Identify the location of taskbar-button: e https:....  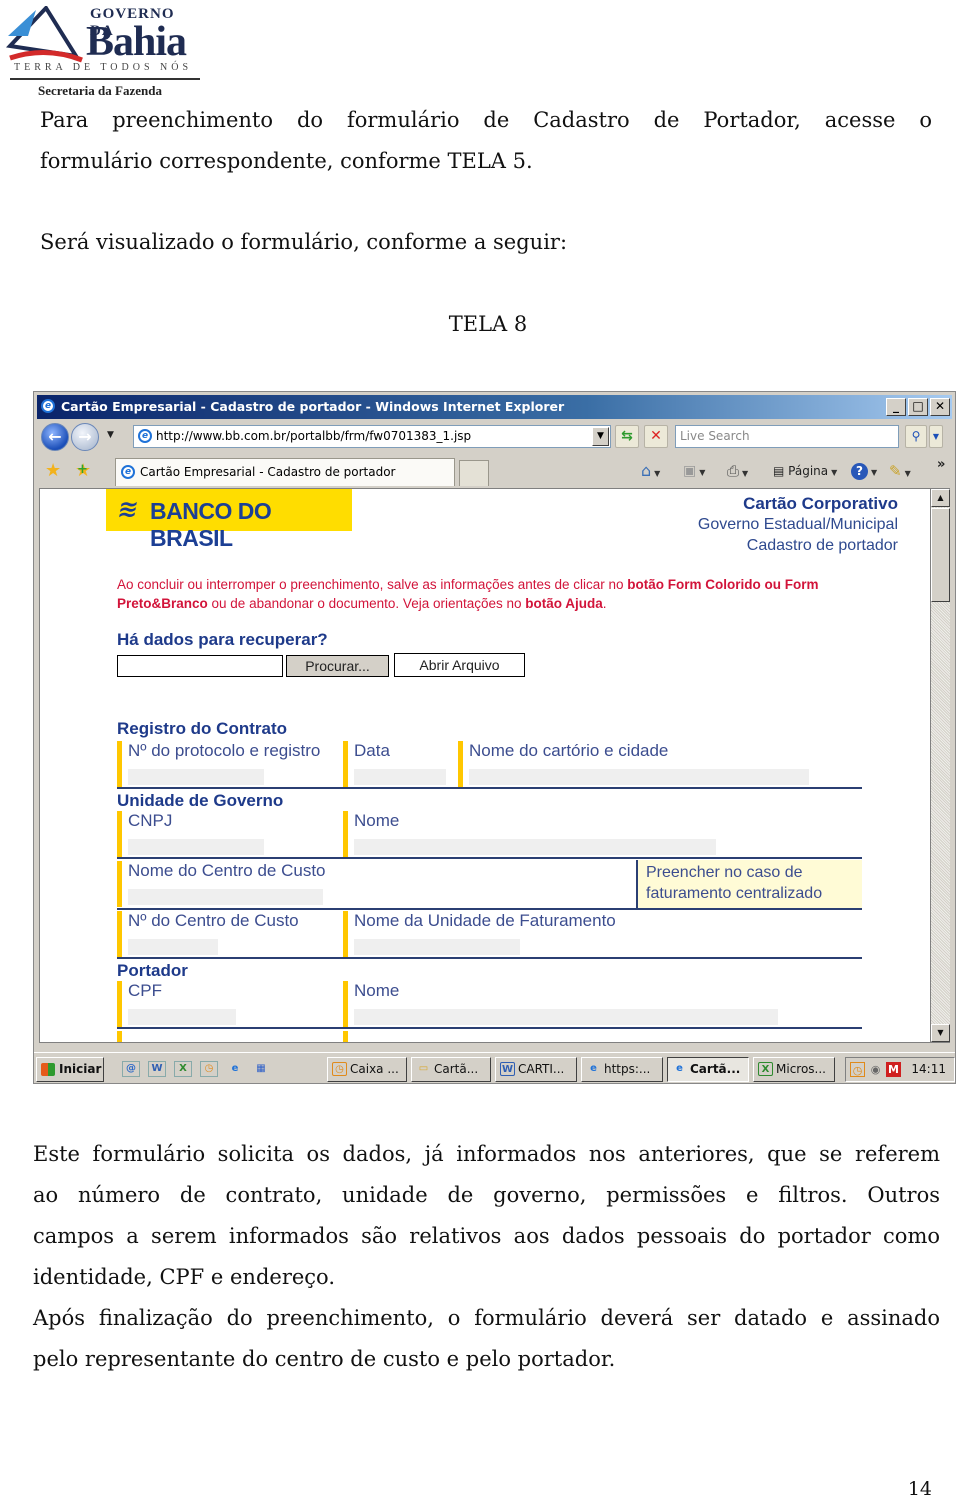
(622, 1069).